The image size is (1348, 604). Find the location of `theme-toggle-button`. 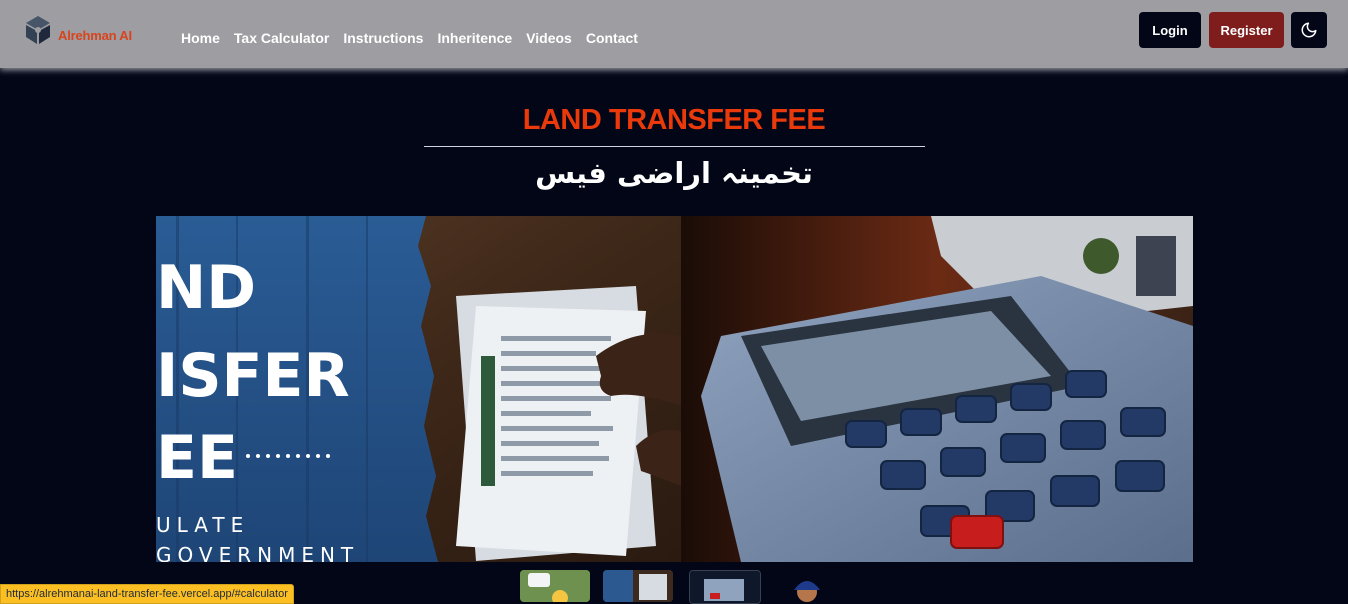

theme-toggle-button is located at coordinates (1309, 30).